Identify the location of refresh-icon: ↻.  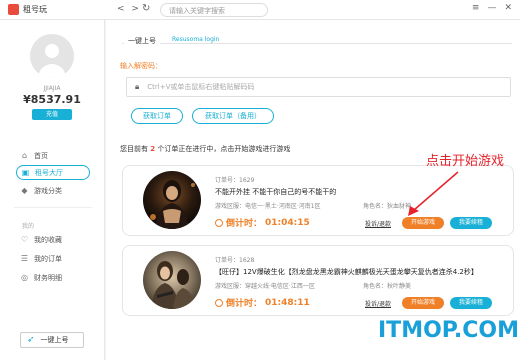
(146, 8).